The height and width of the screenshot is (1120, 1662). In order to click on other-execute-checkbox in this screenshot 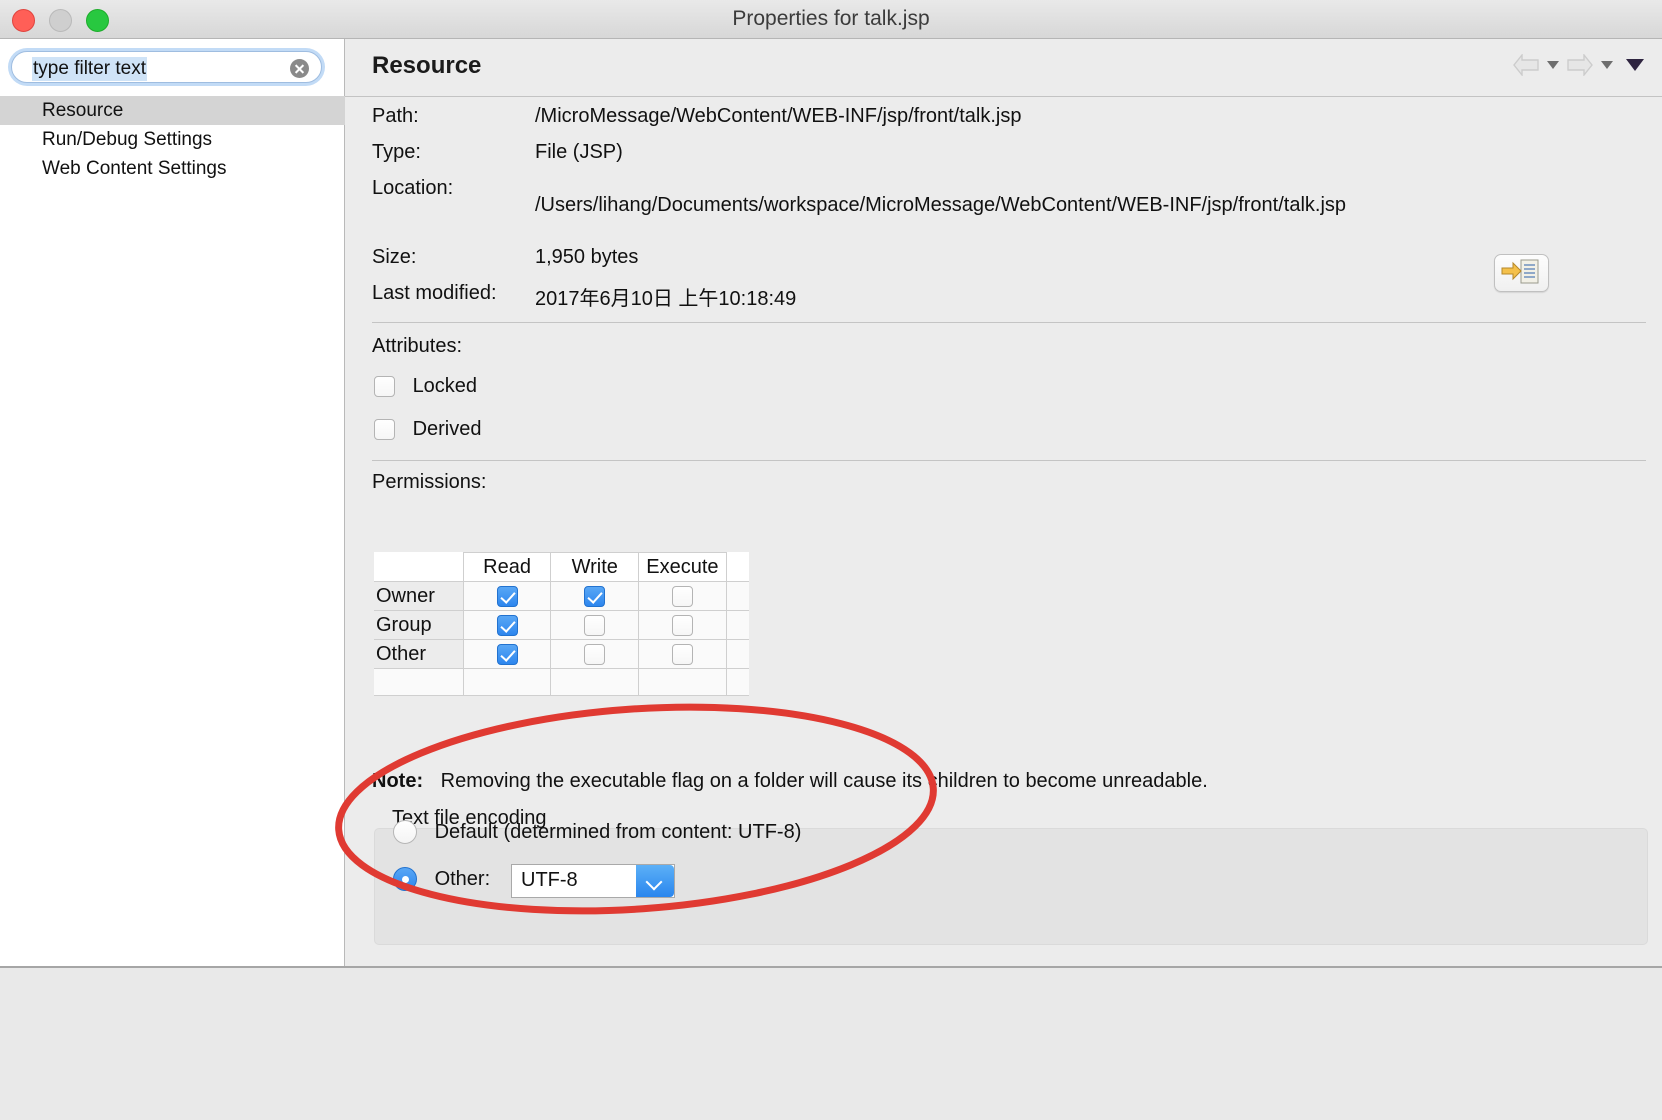, I will do `click(682, 654)`.